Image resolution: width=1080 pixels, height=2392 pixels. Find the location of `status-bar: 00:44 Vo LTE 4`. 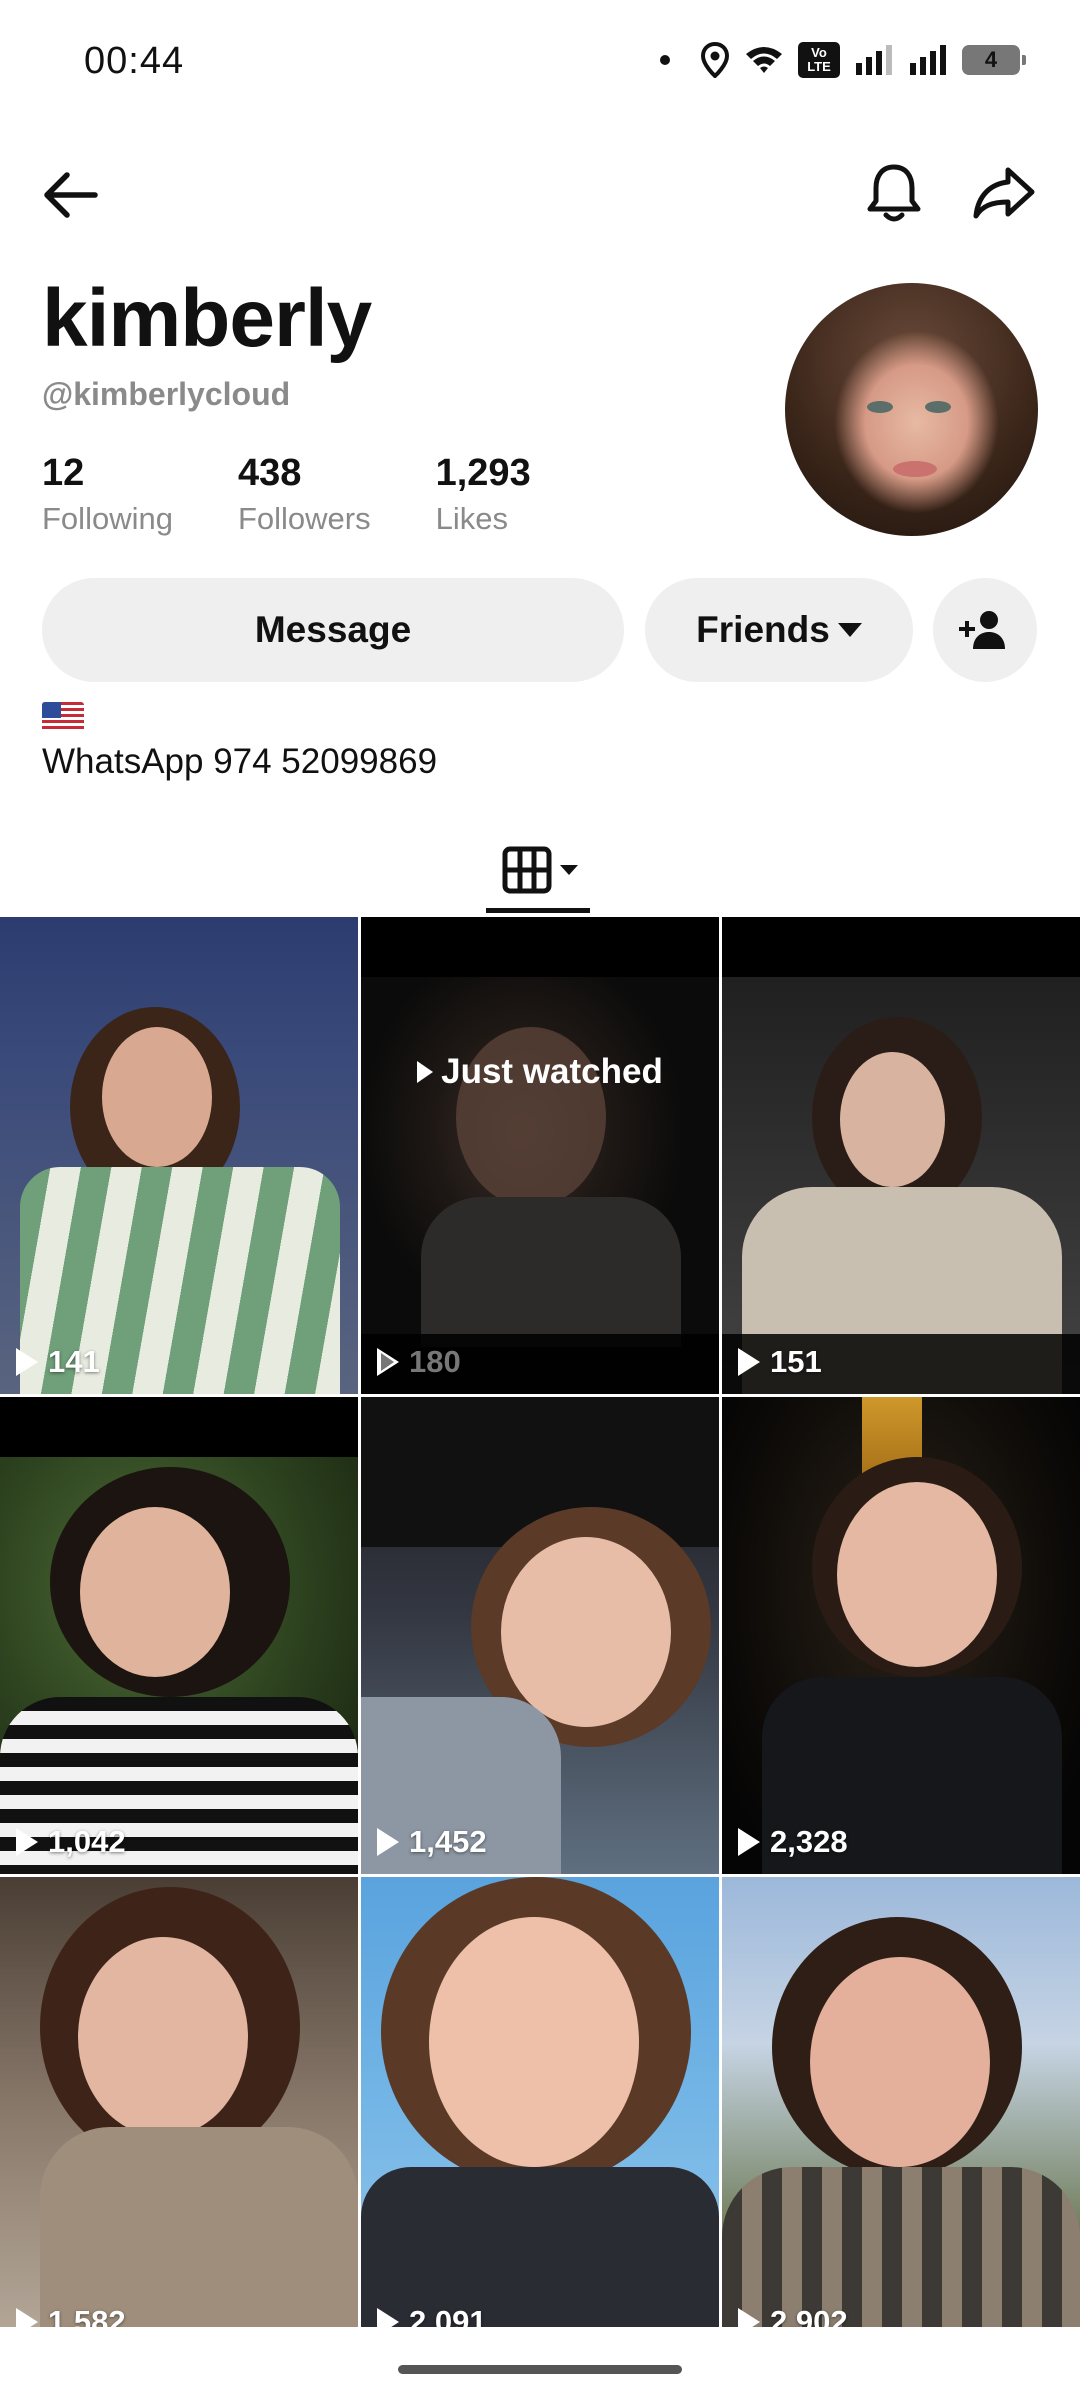

status-bar: 00:44 Vo LTE 4 is located at coordinates (540, 62).